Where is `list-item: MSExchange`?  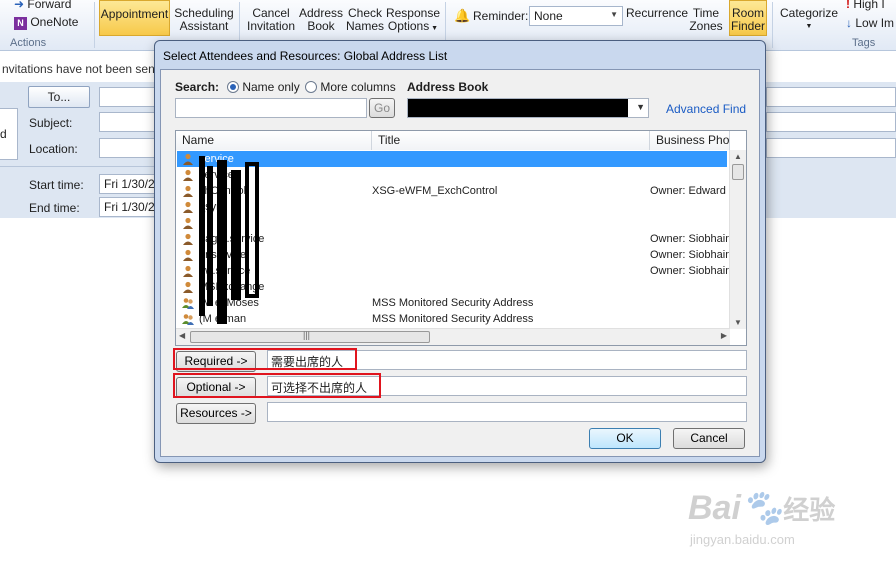 list-item: MSExchange is located at coordinates (452, 287).